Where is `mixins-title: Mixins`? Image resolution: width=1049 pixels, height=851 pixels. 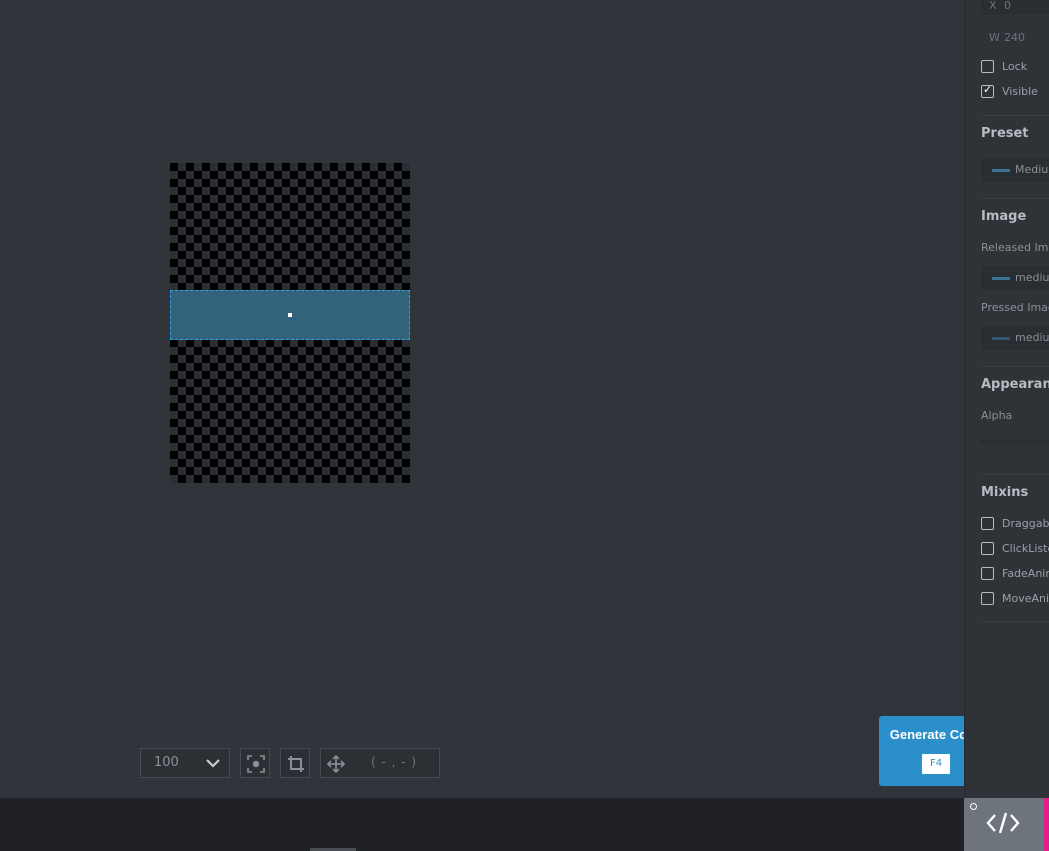 mixins-title: Mixins is located at coordinates (1005, 492).